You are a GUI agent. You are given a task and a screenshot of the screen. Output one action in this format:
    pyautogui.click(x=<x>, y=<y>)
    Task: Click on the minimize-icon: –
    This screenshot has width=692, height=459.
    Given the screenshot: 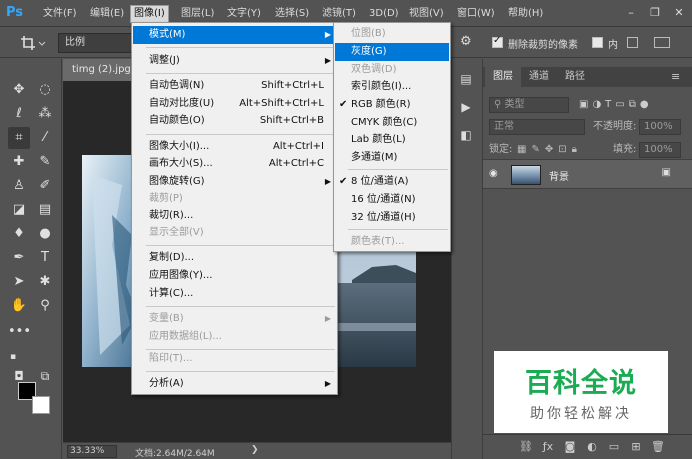 What is the action you would take?
    pyautogui.click(x=631, y=13)
    